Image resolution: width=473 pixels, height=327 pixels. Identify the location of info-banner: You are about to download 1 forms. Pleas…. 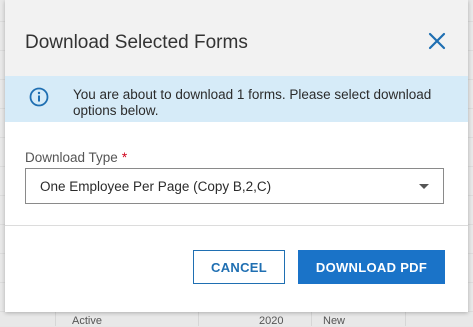
(236, 99).